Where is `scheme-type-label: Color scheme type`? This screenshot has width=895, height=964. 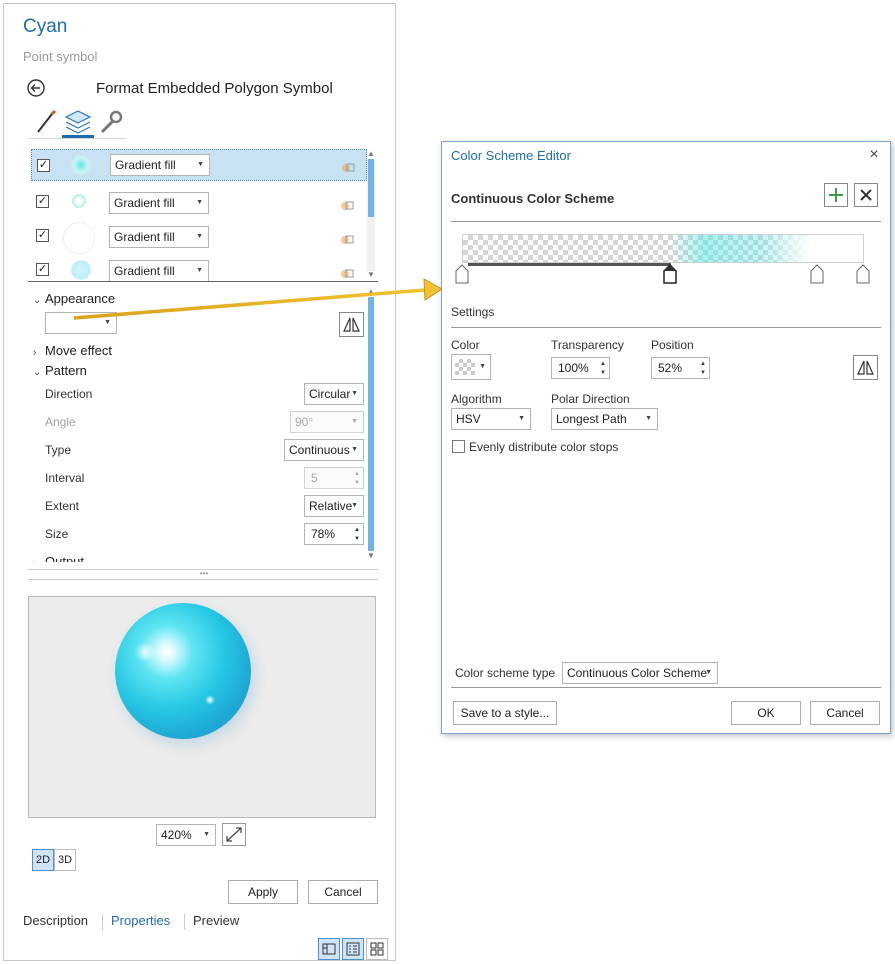
scheme-type-label: Color scheme type is located at coordinates (505, 673).